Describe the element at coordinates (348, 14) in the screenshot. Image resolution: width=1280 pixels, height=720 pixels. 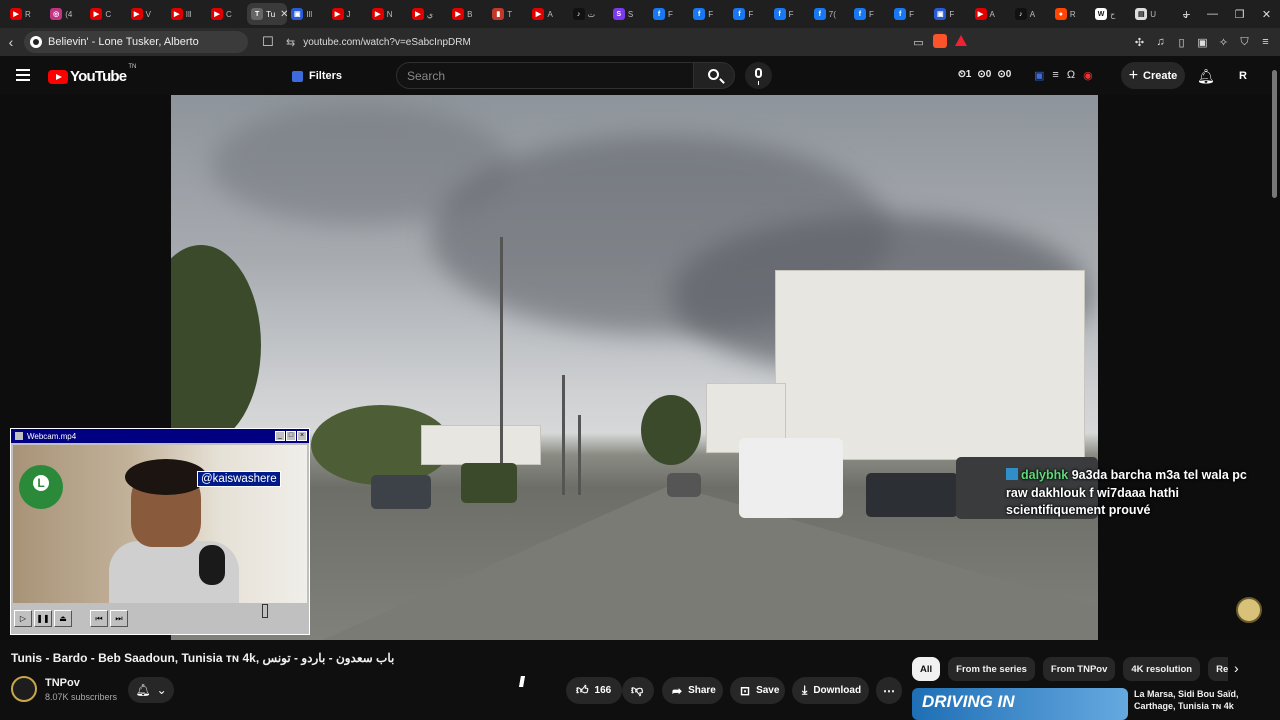
I see `browser-tab: ▶ J` at that location.